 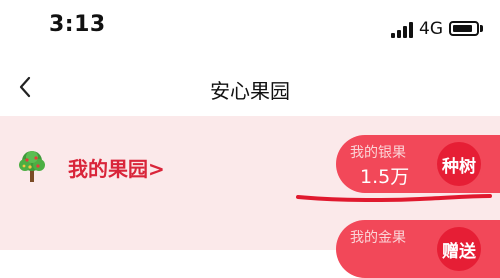 I want to click on network-type: 4G, so click(x=431, y=29).